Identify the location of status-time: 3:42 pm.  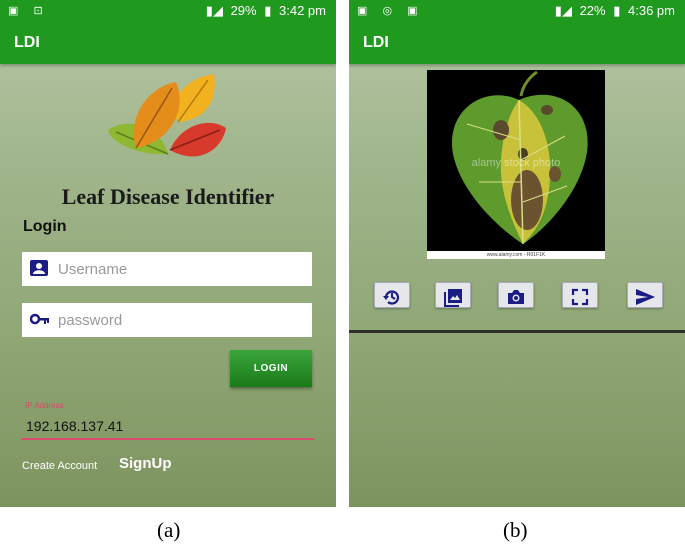
(302, 10).